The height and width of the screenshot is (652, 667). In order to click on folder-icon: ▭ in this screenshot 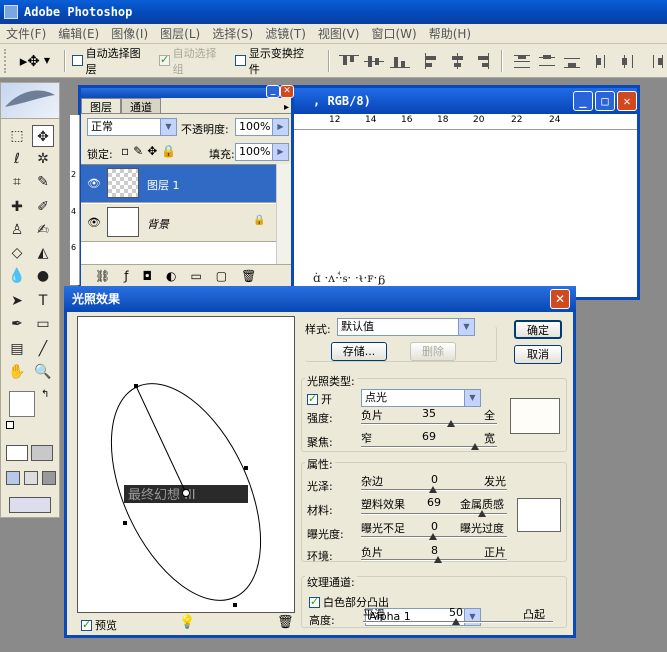, I will do `click(202, 276)`.